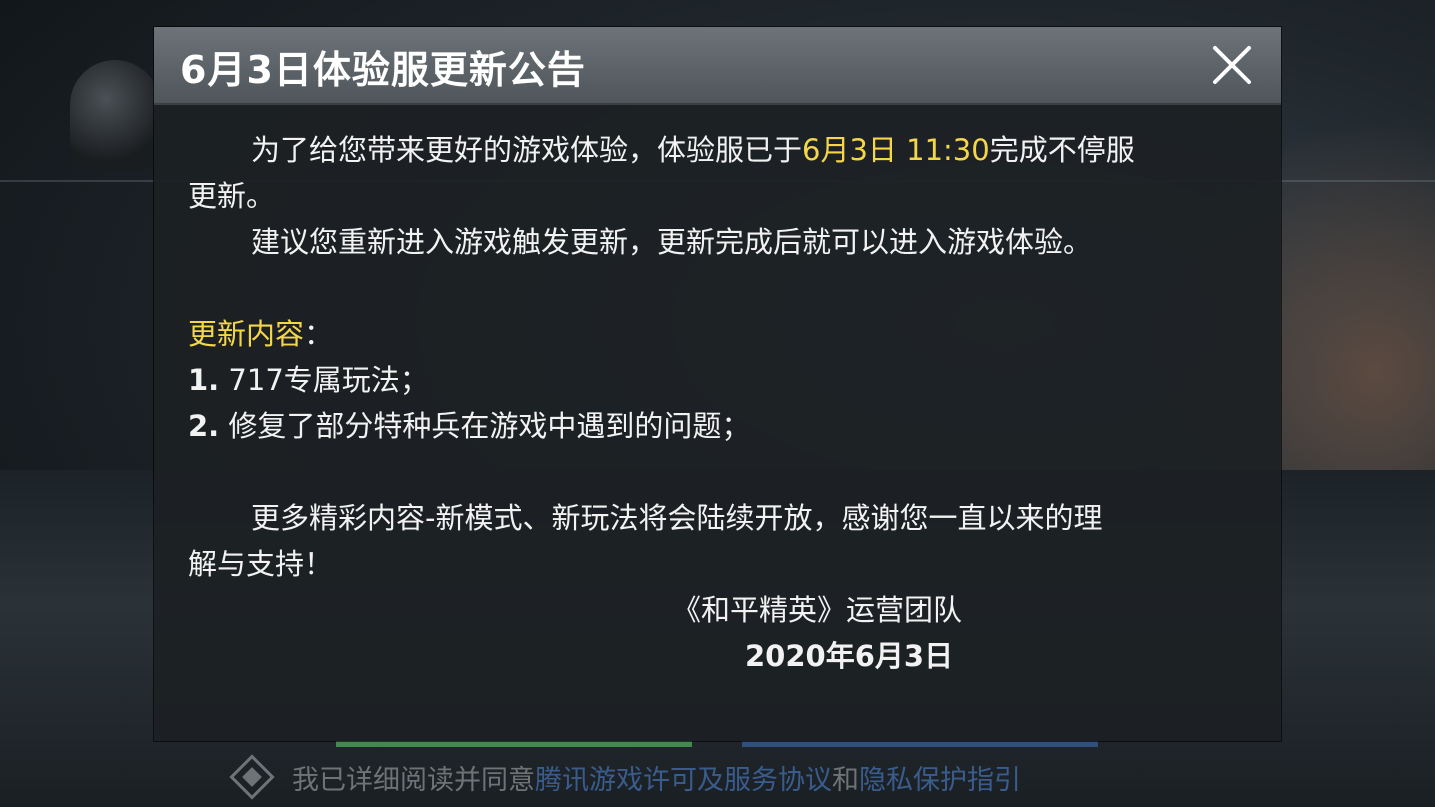 The image size is (1435, 807). What do you see at coordinates (204, 426) in the screenshot?
I see `update-item-number: 2.` at bounding box center [204, 426].